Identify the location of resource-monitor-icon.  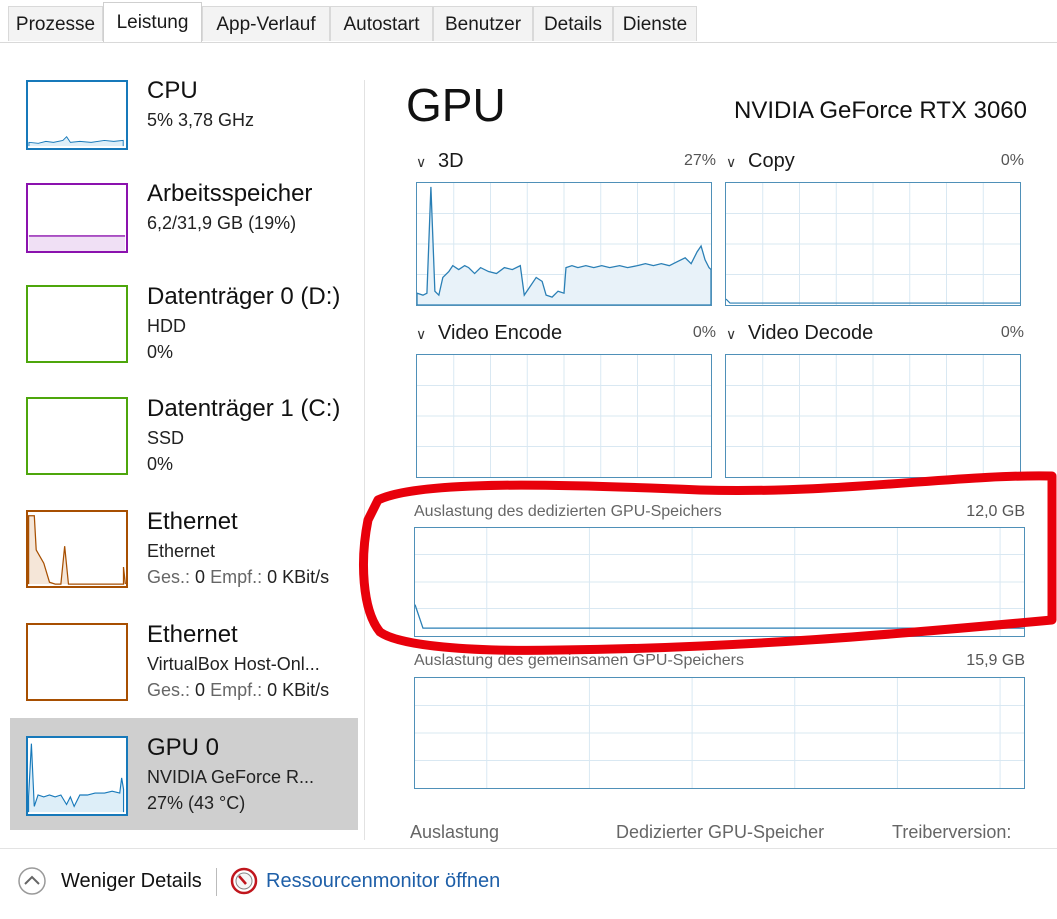
(244, 881).